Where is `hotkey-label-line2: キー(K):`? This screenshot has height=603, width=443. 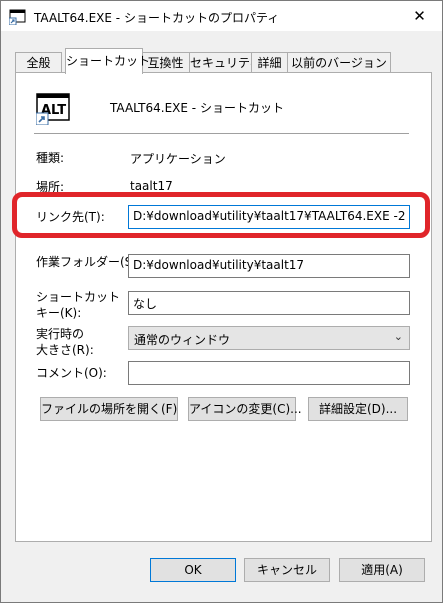
hotkey-label-line2: キー(K): is located at coordinates (59, 313).